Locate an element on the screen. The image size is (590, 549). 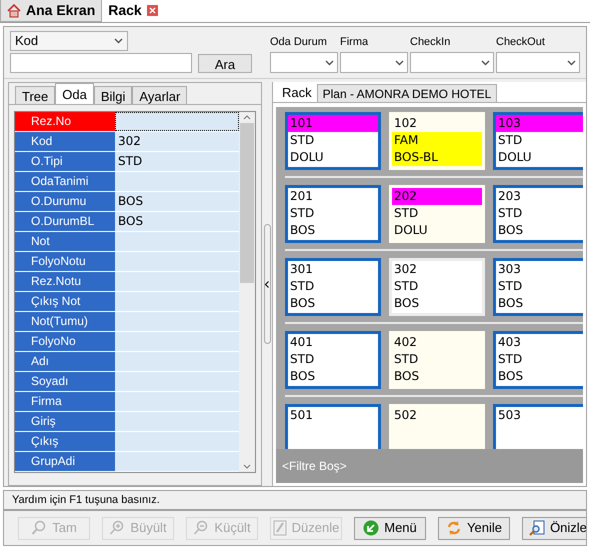
room-card: 202 STD DOLU is located at coordinates (437, 214).